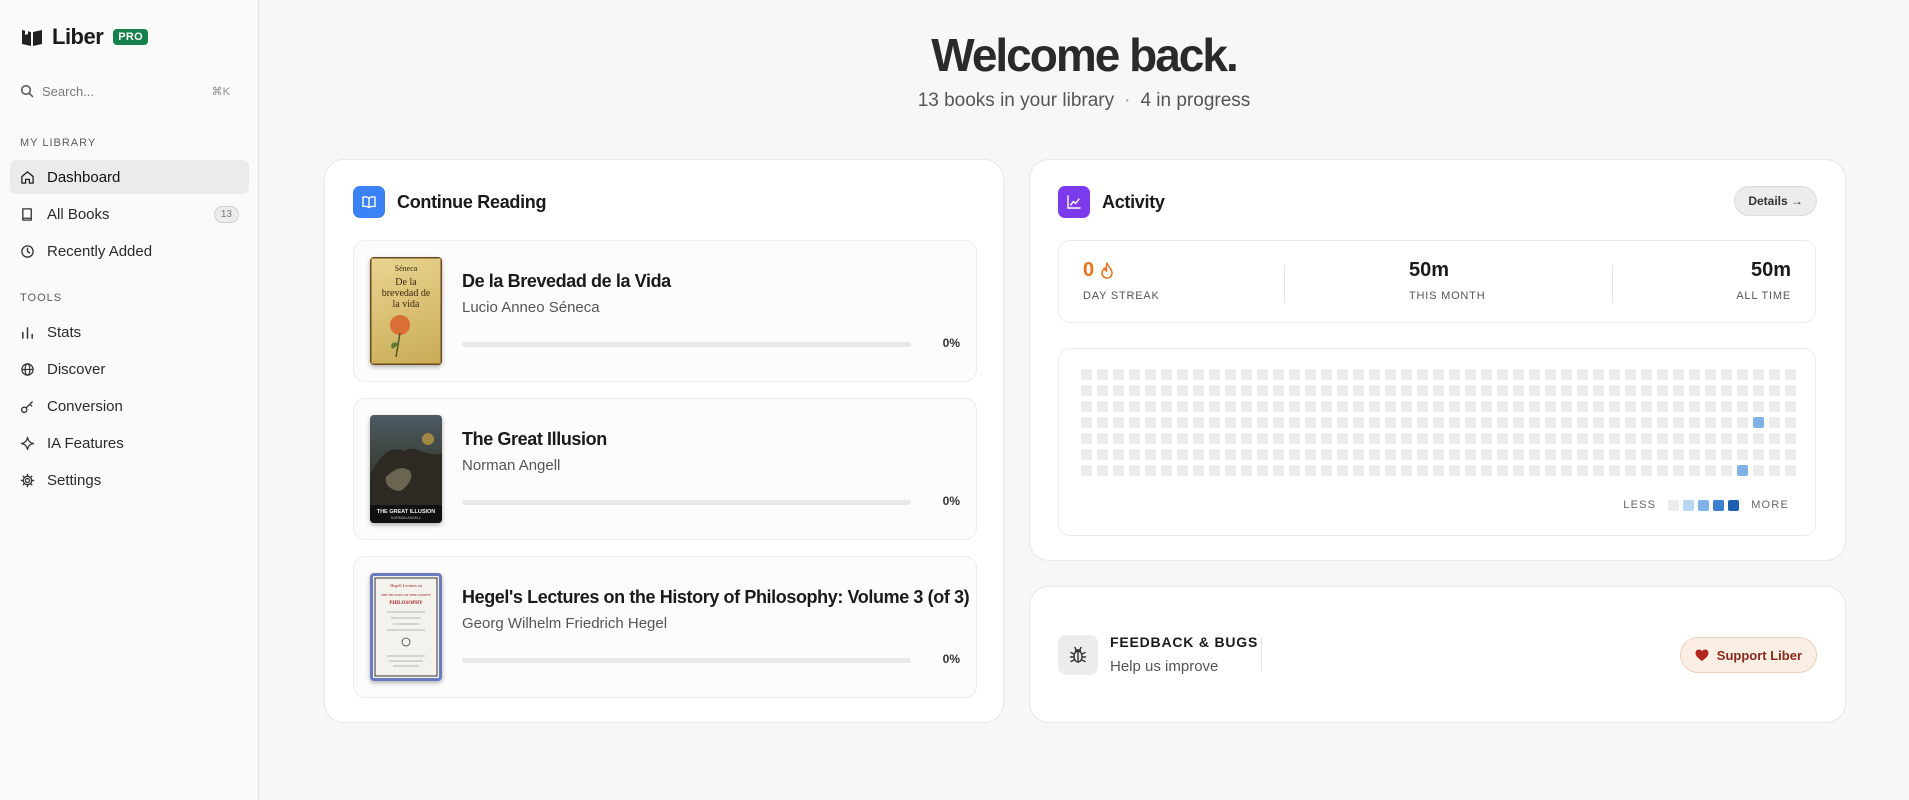 The width and height of the screenshot is (1909, 800). I want to click on sidebar-item-stats: Stats, so click(129, 332).